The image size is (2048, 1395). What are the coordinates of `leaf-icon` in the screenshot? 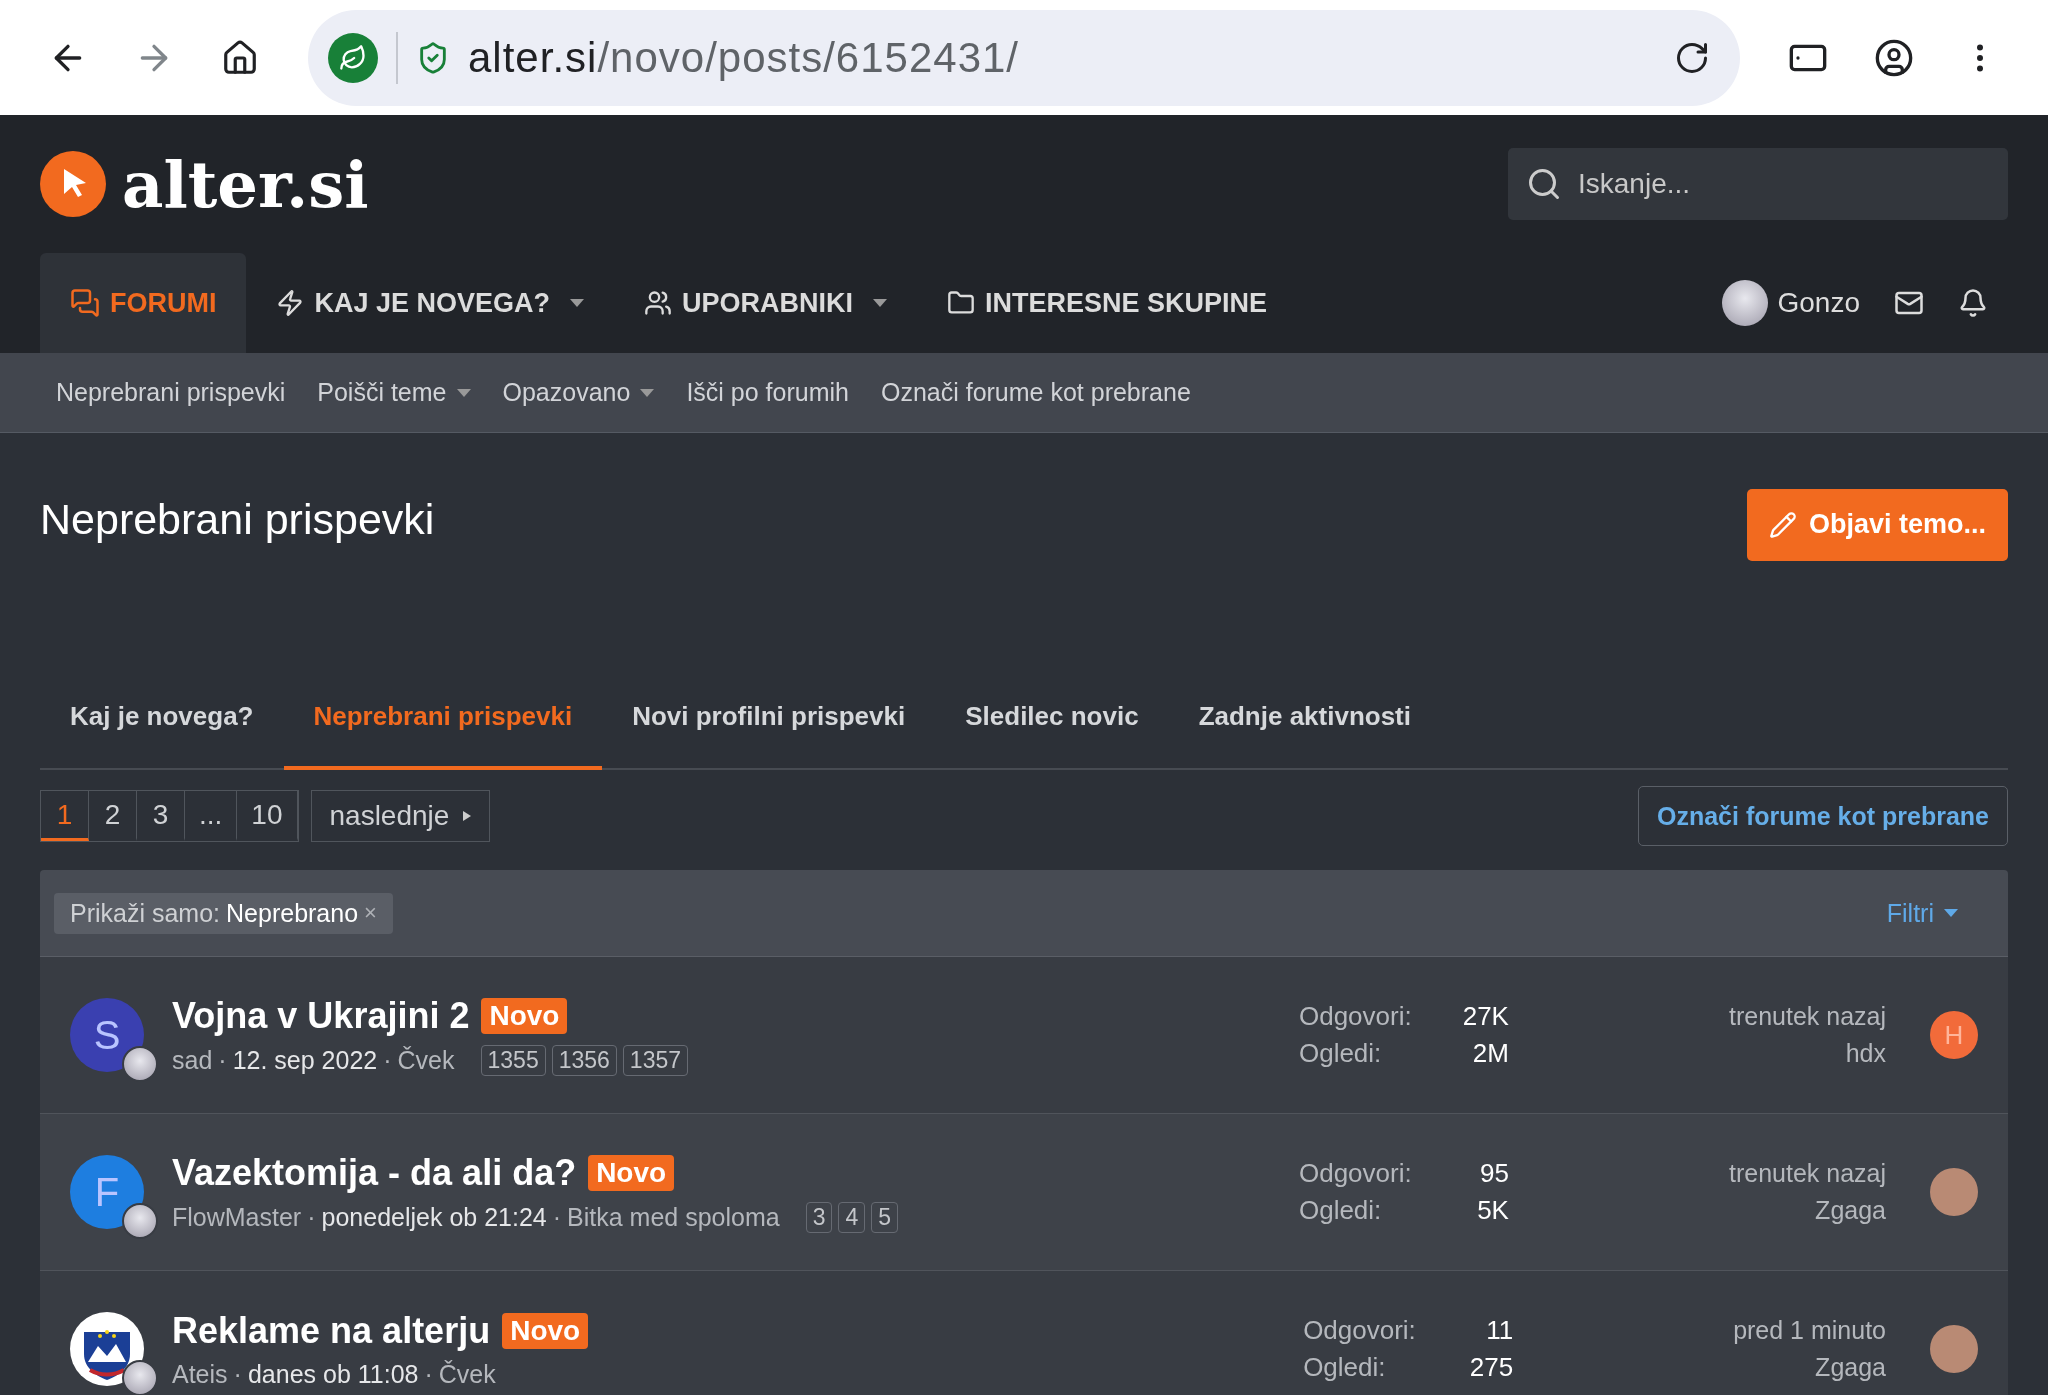 It's located at (353, 57).